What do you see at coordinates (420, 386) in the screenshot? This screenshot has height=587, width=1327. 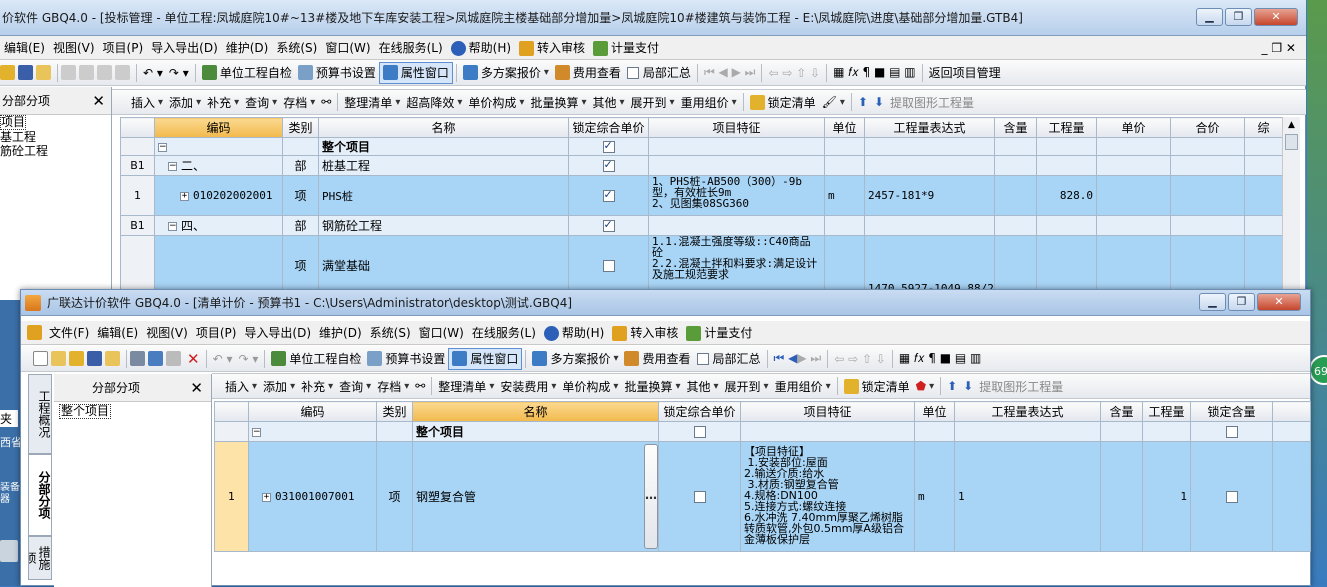 I see `binoculars-icon: ⚯` at bounding box center [420, 386].